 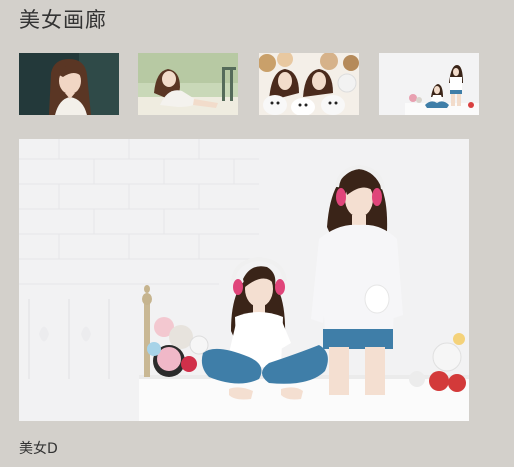 I want to click on image-caption: 美女D, so click(x=38, y=449).